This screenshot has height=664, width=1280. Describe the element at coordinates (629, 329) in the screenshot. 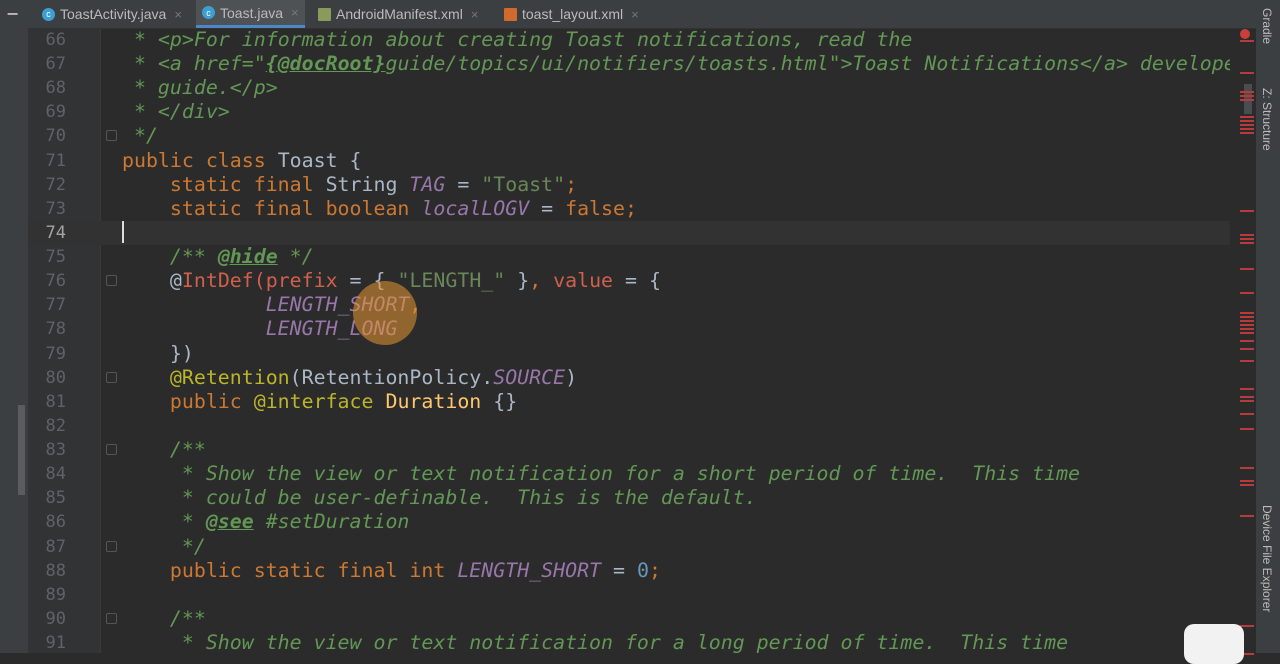

I see `code-line: 78 LENGTH_LONG` at that location.